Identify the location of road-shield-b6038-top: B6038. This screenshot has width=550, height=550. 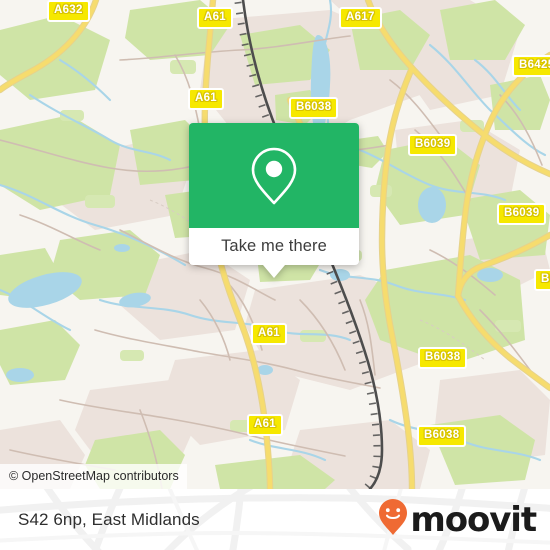
(314, 108).